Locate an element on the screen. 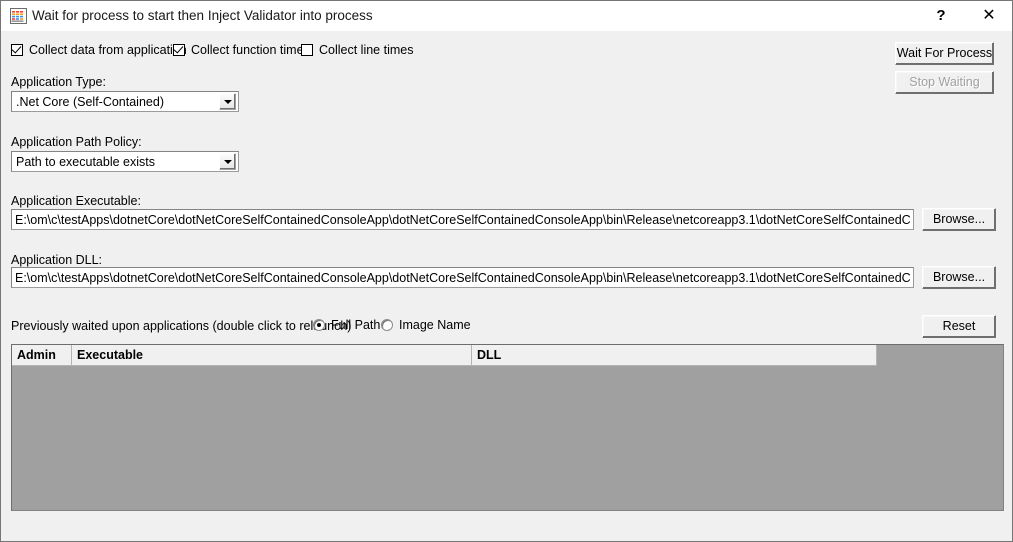  column-header-label: Admin is located at coordinates (36, 355).